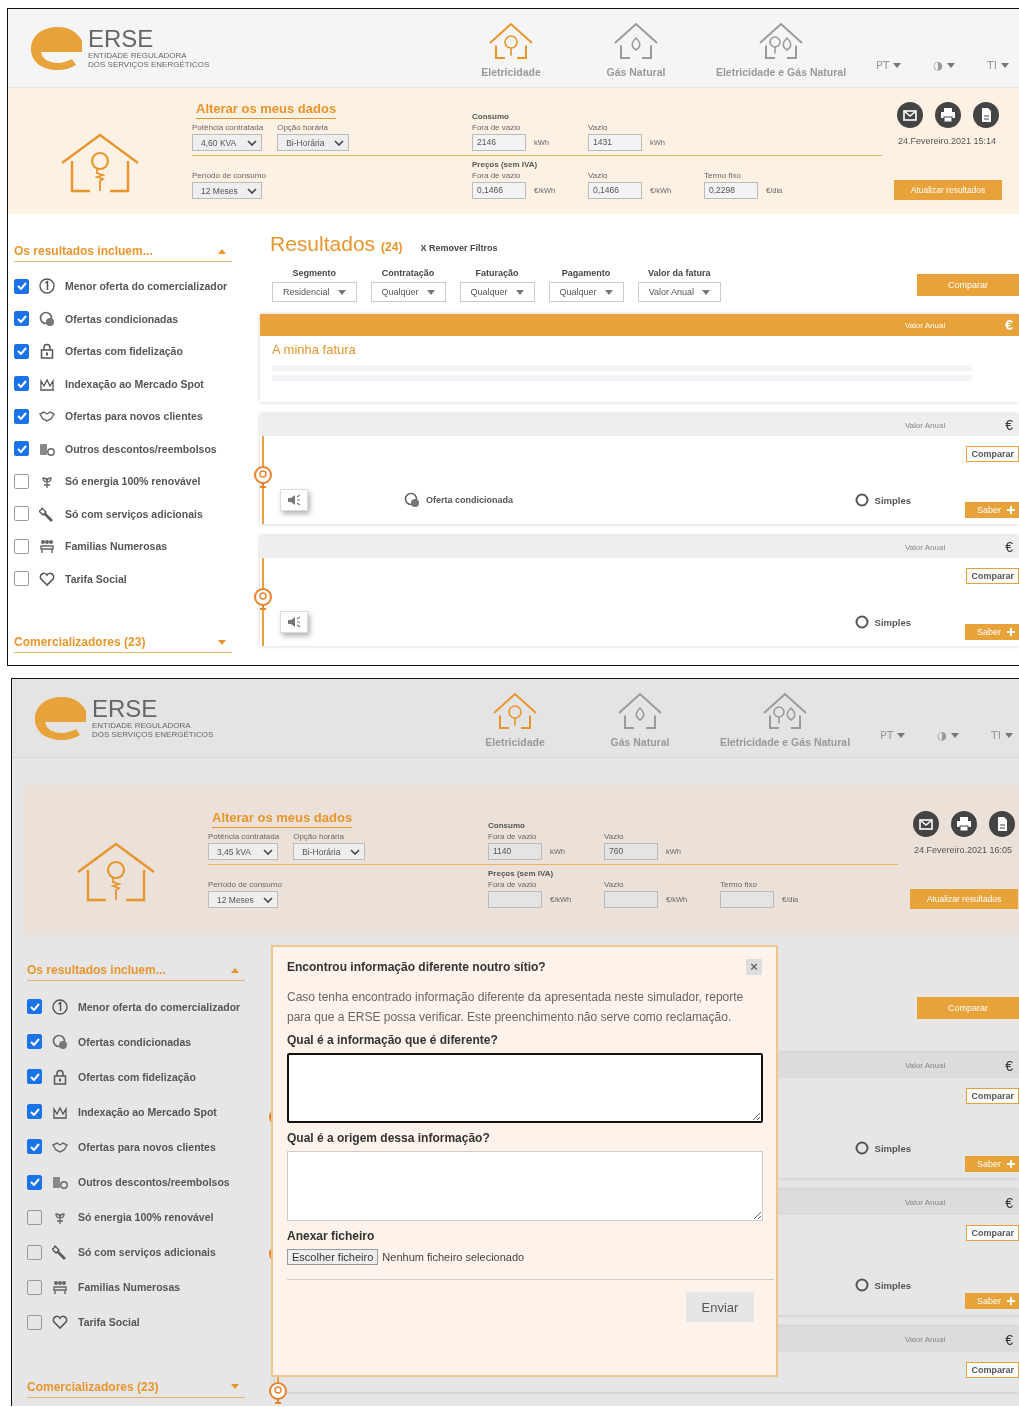 Image resolution: width=1019 pixels, height=1407 pixels. What do you see at coordinates (60, 1006) in the screenshot?
I see `number-one-icon` at bounding box center [60, 1006].